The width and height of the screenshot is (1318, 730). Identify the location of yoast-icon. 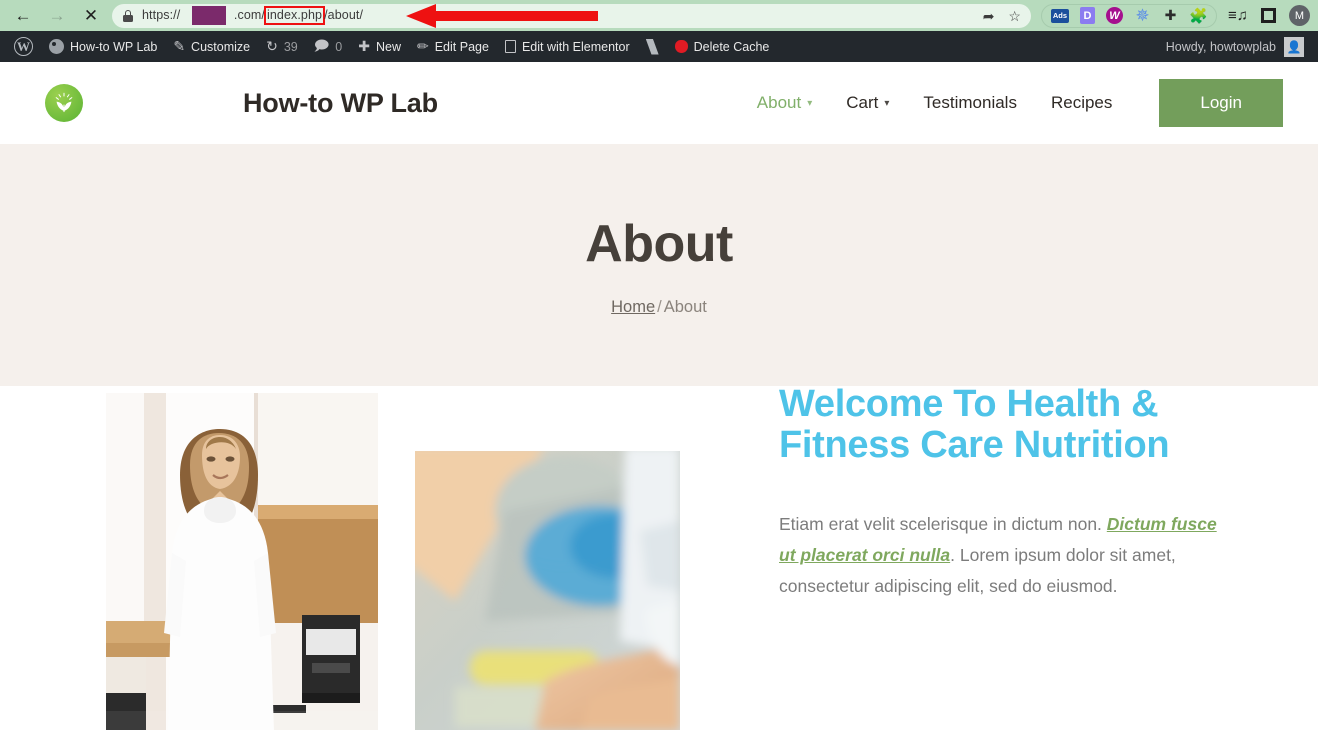
(652, 46).